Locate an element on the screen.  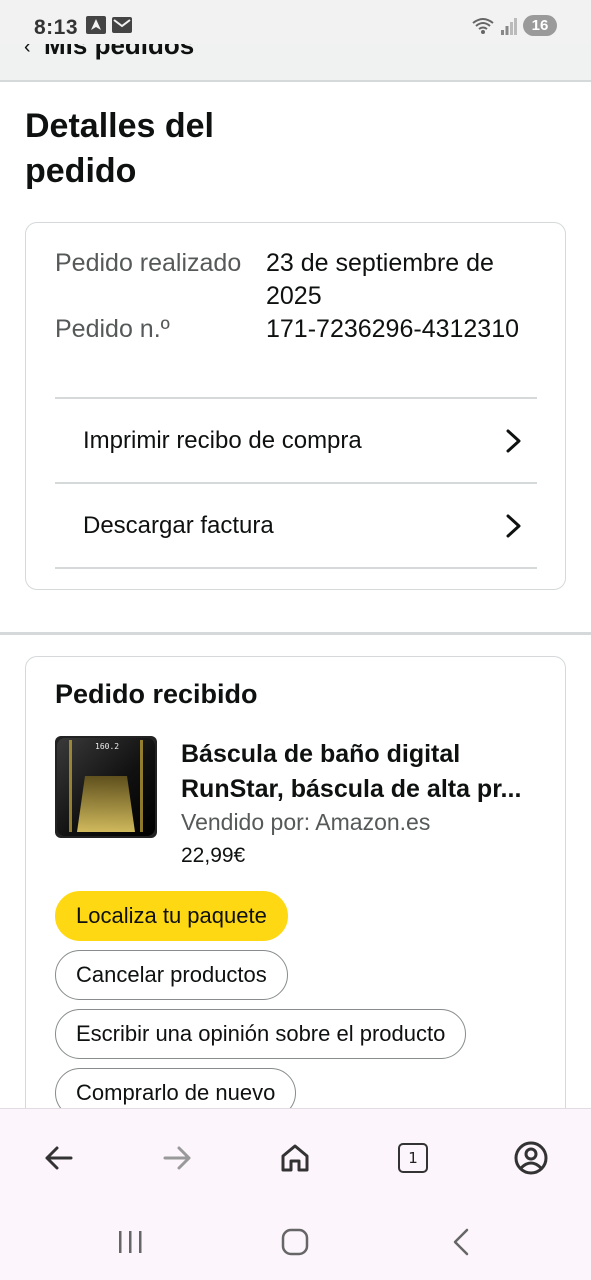
arrow-right-icon is located at coordinates (177, 1158).